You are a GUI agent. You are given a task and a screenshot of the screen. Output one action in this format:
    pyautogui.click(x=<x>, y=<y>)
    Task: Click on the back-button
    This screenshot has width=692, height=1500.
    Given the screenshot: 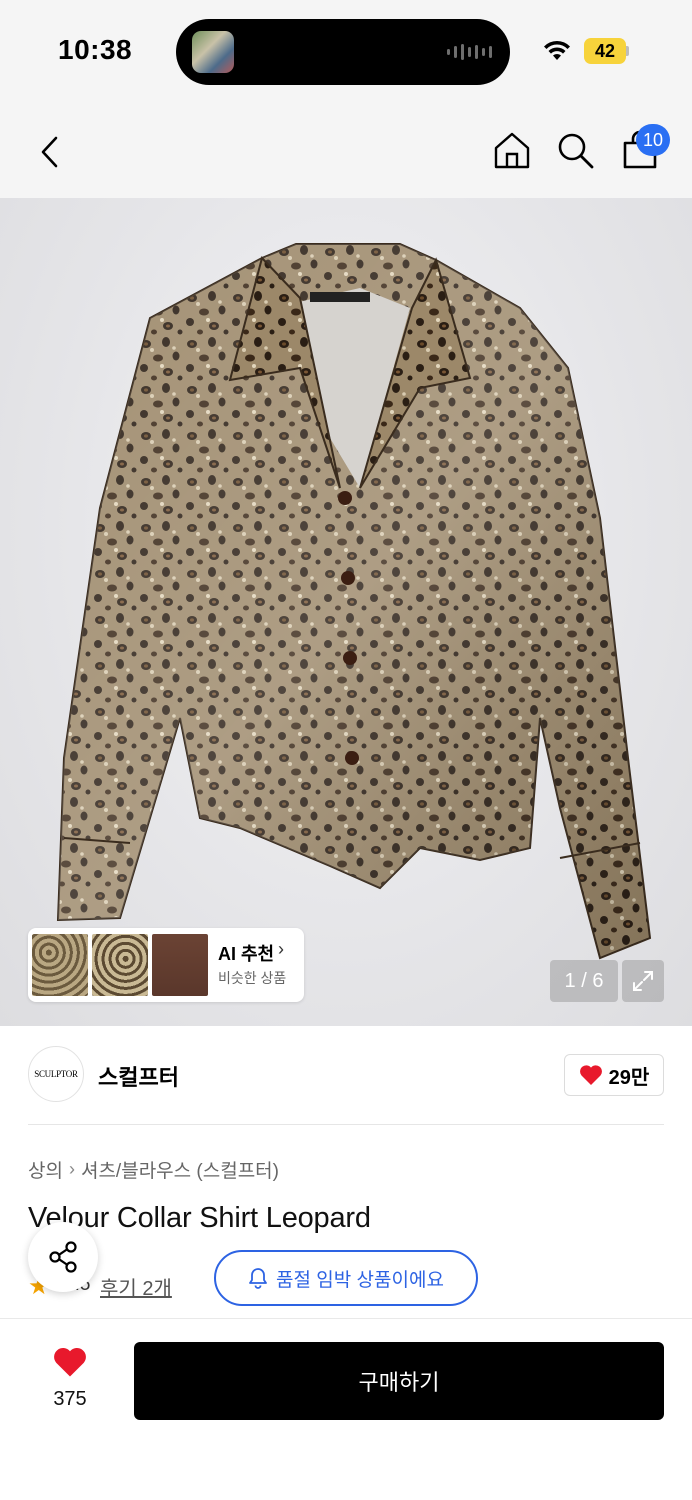 What is the action you would take?
    pyautogui.click(x=50, y=152)
    